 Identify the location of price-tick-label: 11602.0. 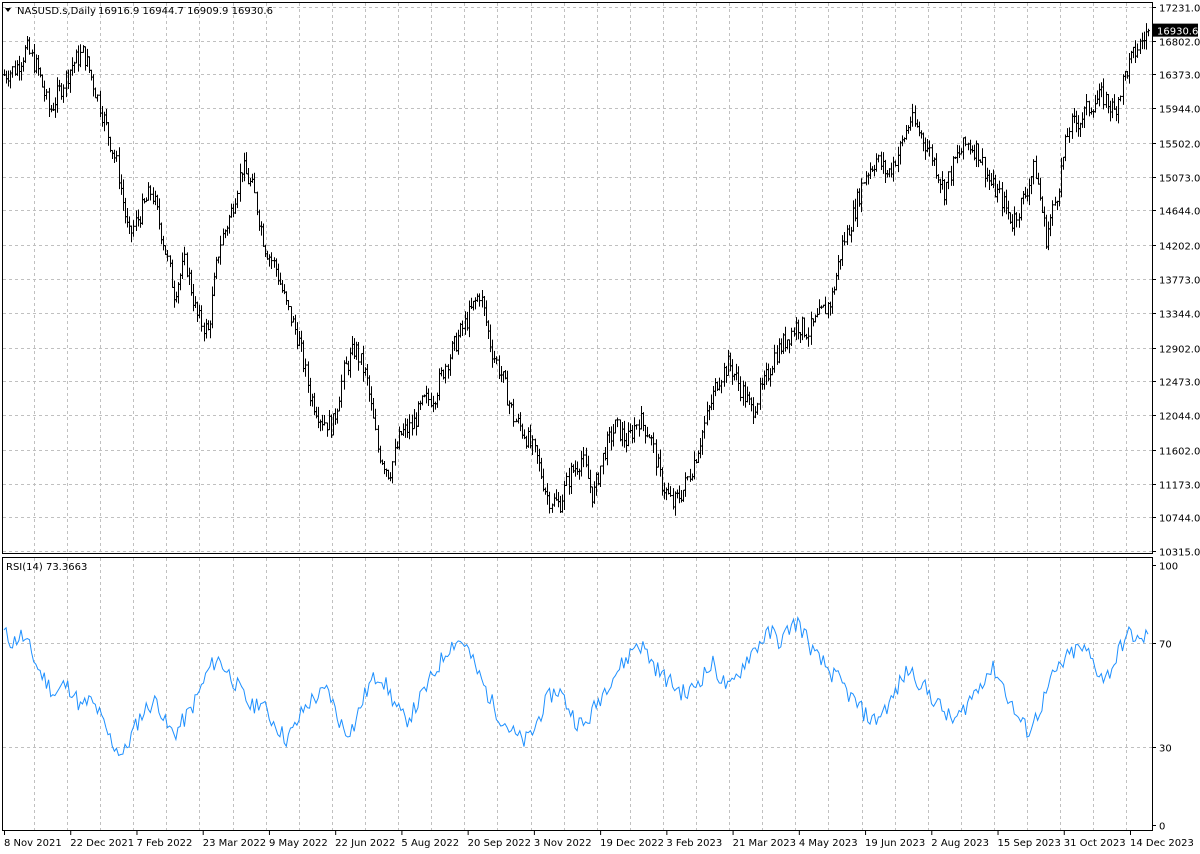
(1179, 452).